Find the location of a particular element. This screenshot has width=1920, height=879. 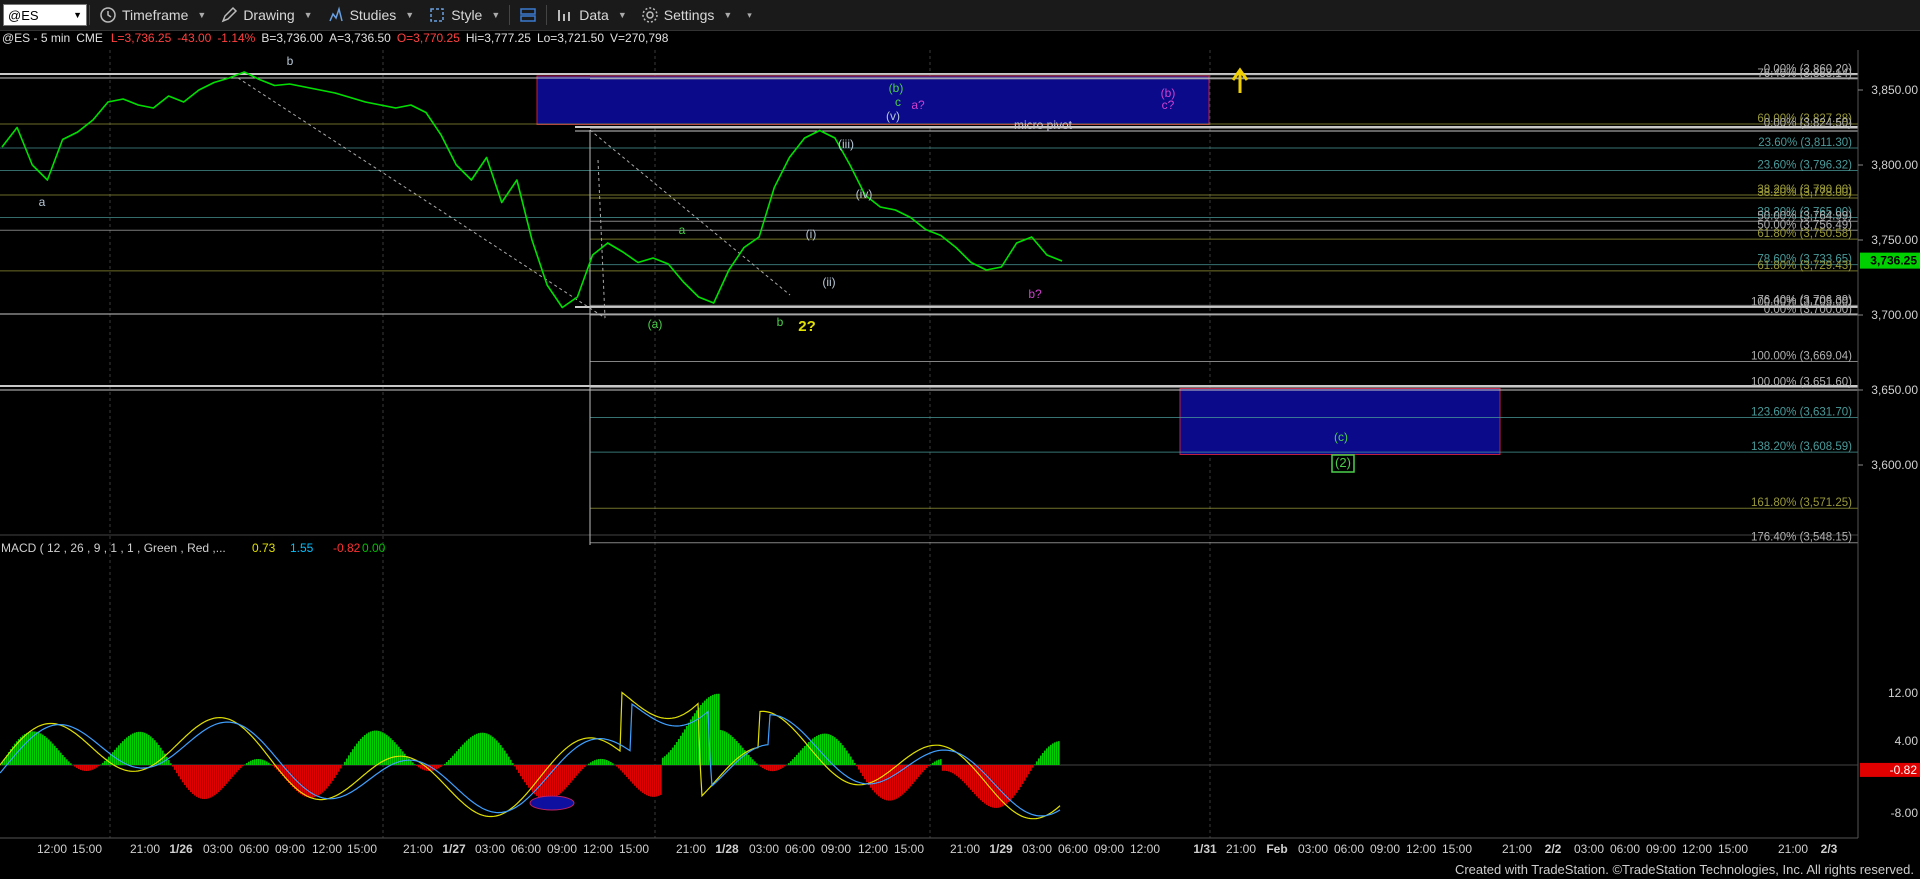

wave-label: b is located at coordinates (780, 322).